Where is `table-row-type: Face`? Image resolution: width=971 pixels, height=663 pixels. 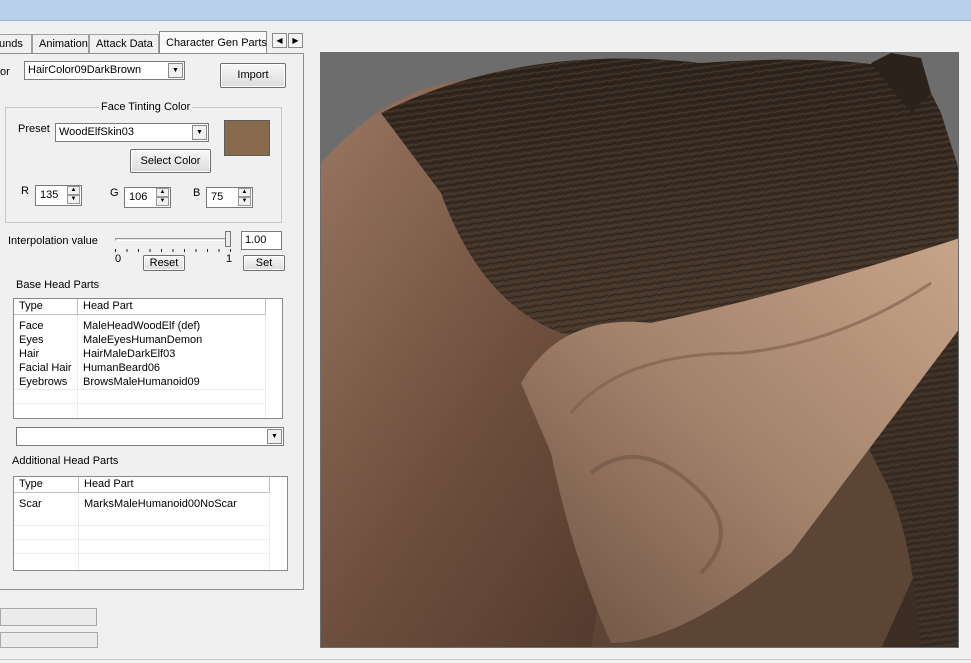
table-row-type: Face is located at coordinates (31, 326).